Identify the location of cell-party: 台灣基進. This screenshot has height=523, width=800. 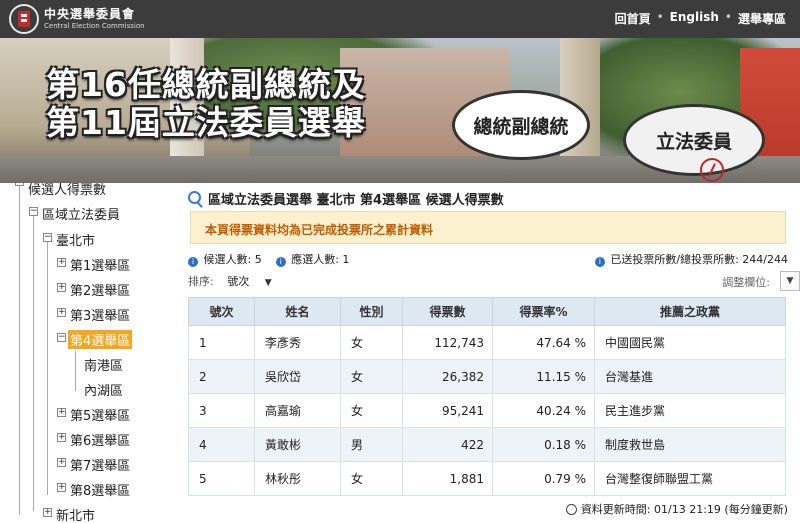
(690, 376).